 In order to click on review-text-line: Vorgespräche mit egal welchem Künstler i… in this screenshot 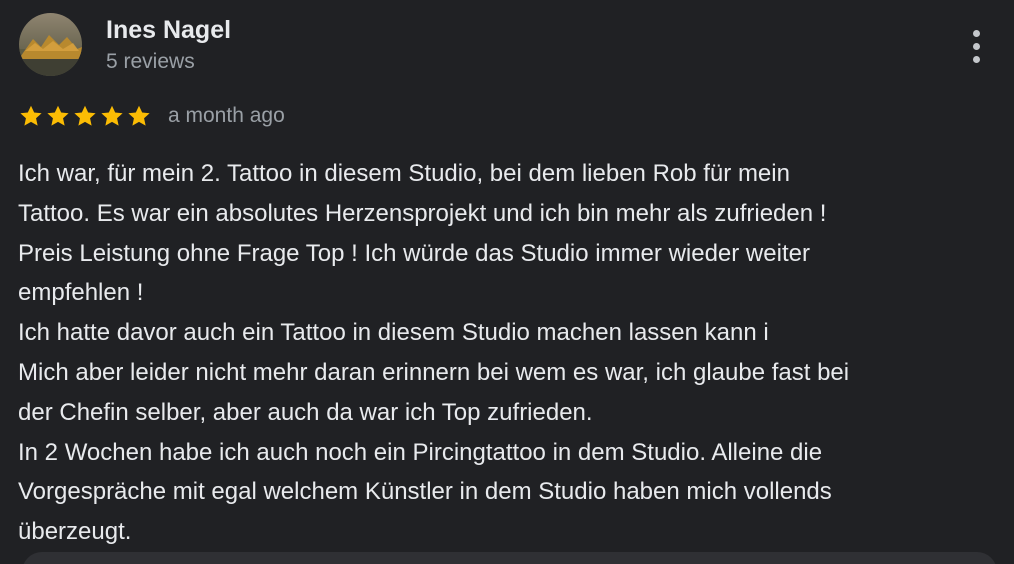, I will do `click(425, 492)`.